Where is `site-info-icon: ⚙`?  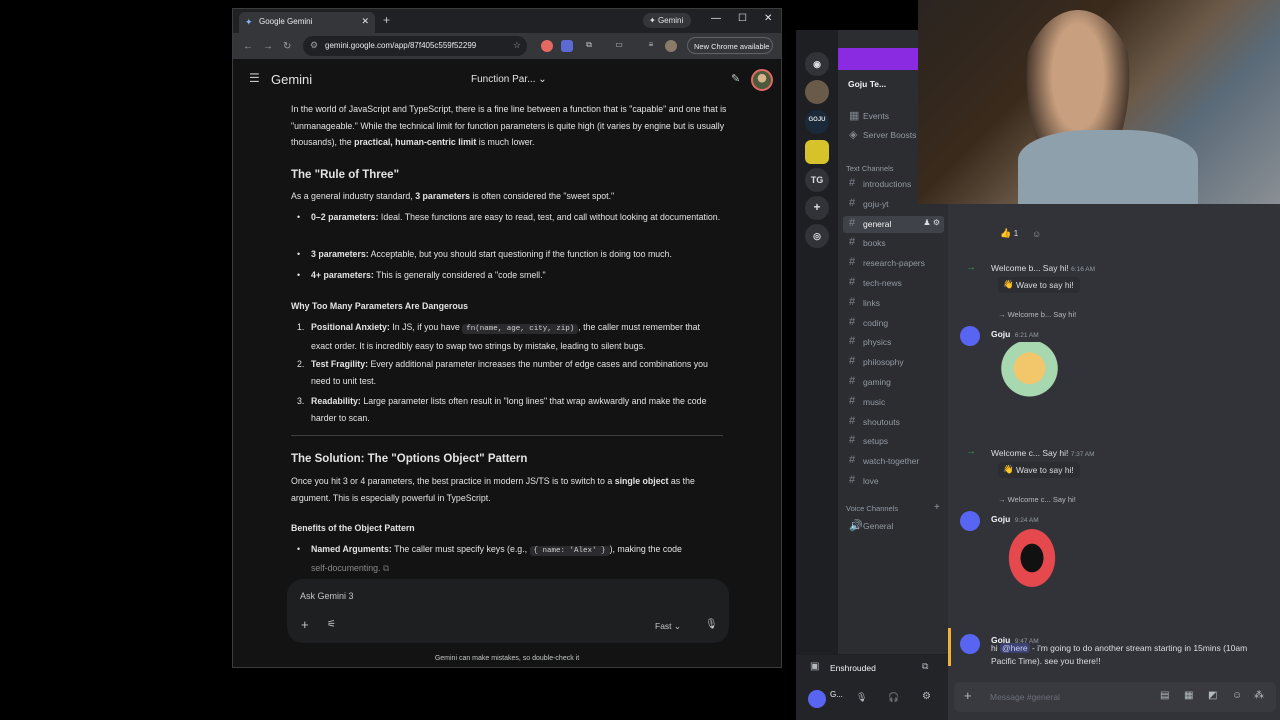 site-info-icon: ⚙ is located at coordinates (314, 45).